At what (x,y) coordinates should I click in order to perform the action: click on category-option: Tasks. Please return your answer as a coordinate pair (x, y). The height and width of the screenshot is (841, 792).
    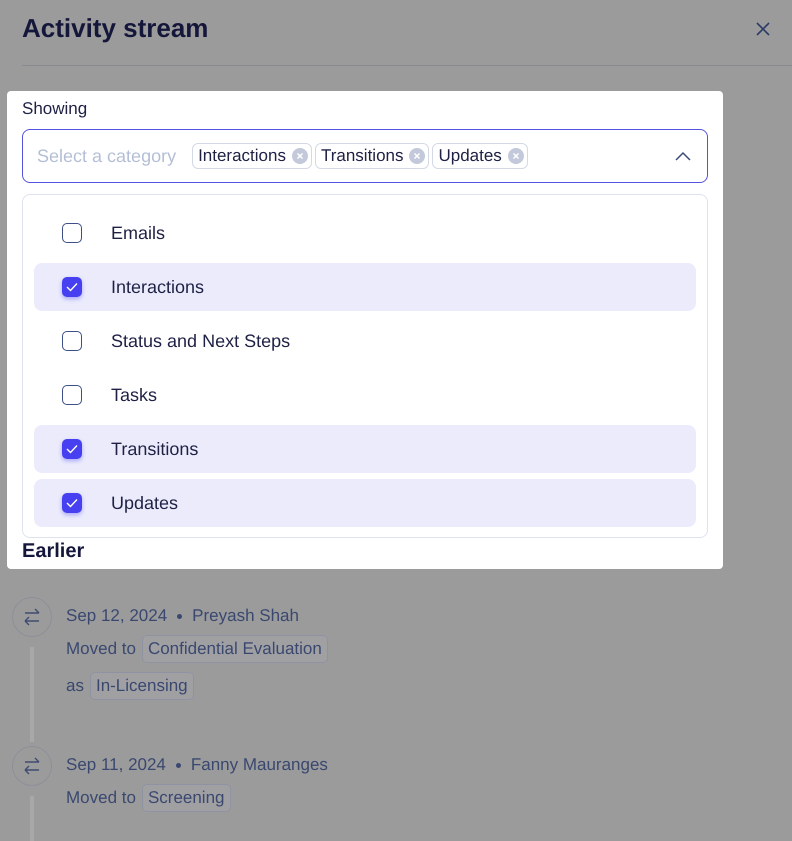
    Looking at the image, I should click on (365, 395).